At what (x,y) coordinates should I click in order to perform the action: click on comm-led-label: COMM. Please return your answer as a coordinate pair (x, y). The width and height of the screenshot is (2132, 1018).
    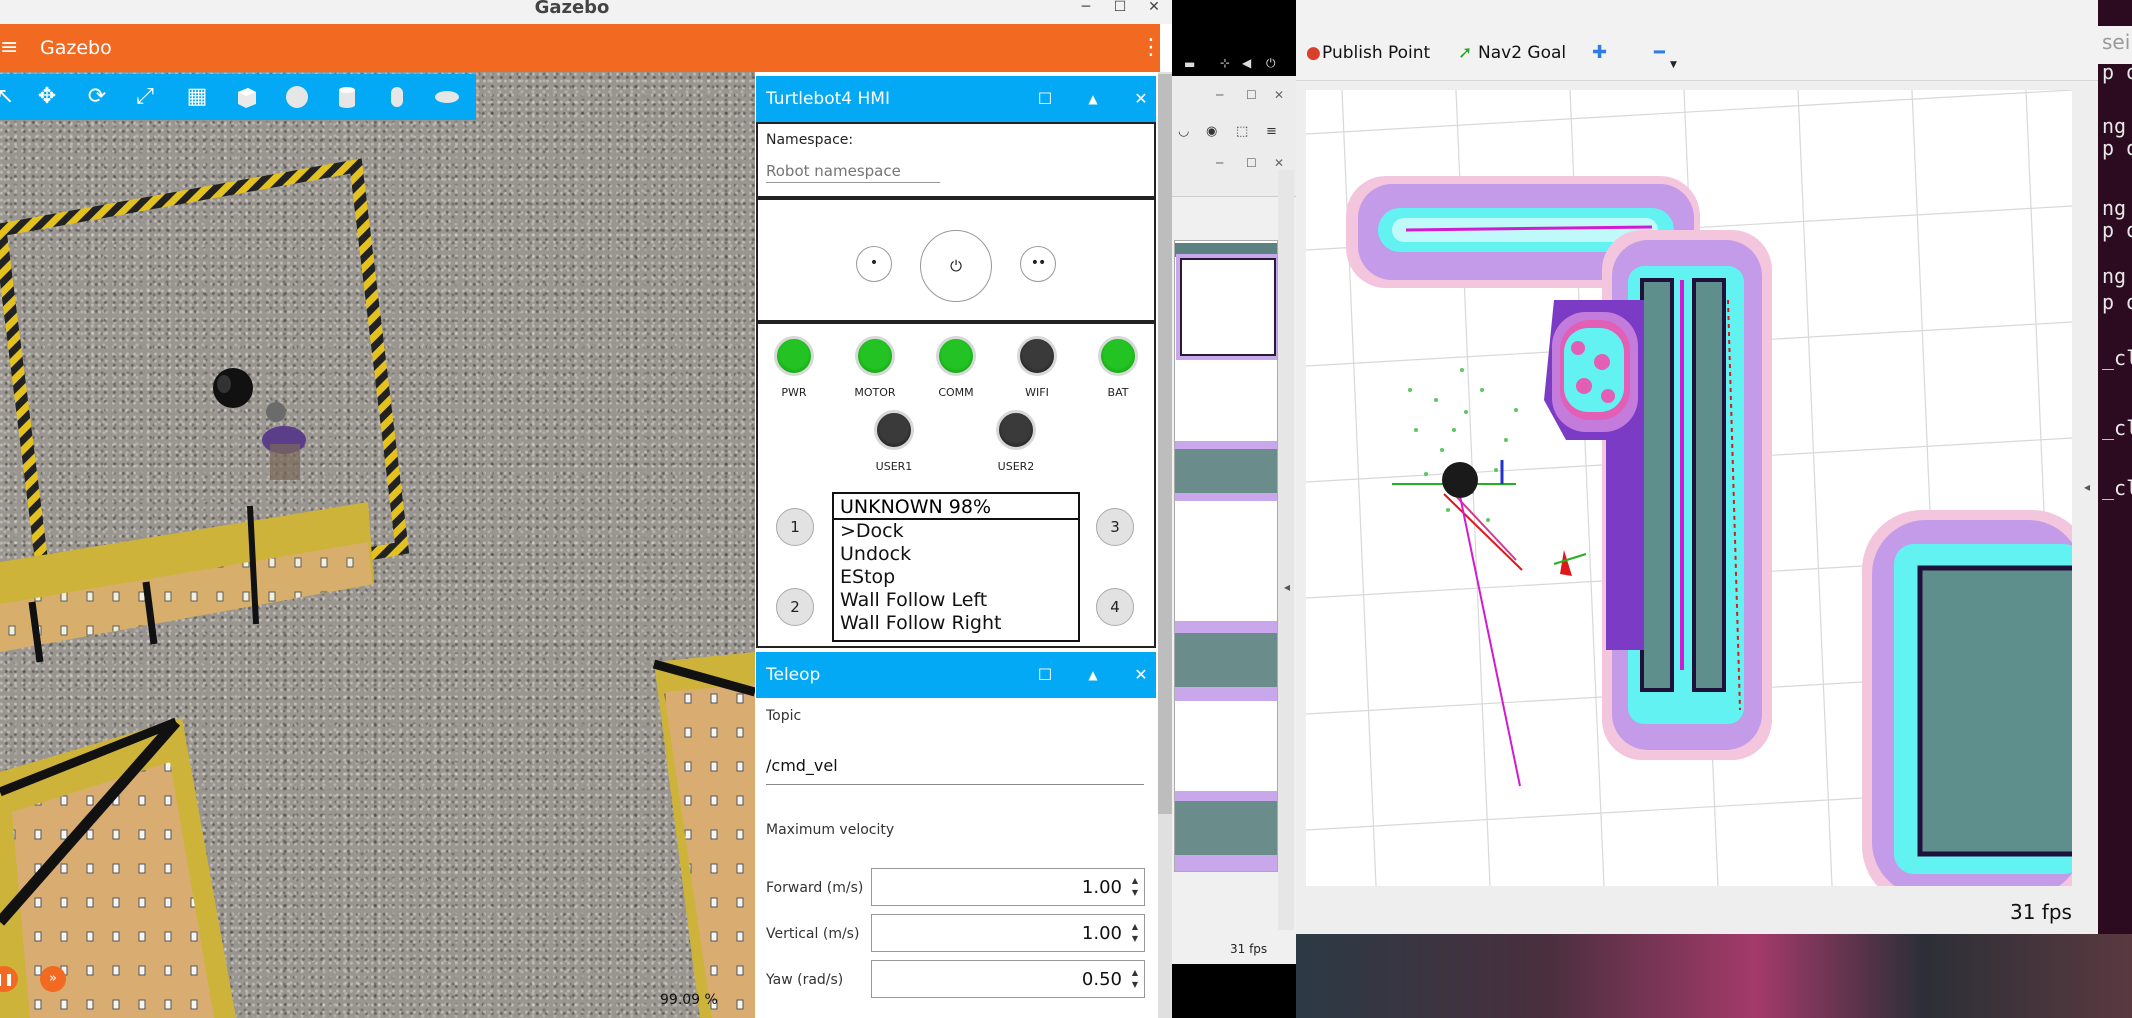
    Looking at the image, I should click on (956, 392).